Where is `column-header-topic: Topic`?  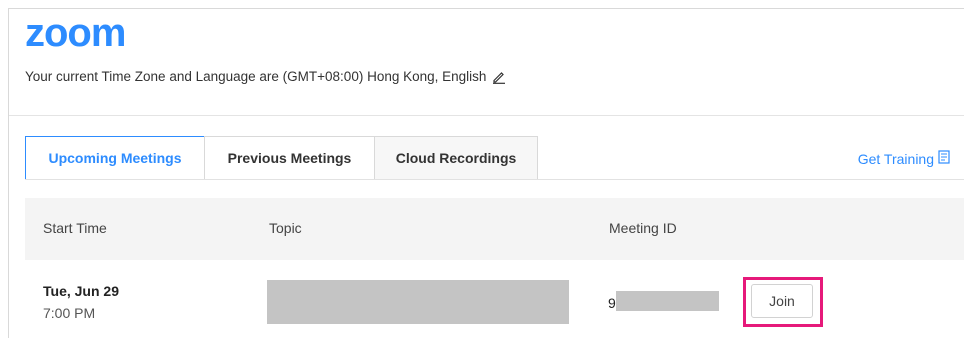 column-header-topic: Topic is located at coordinates (285, 228).